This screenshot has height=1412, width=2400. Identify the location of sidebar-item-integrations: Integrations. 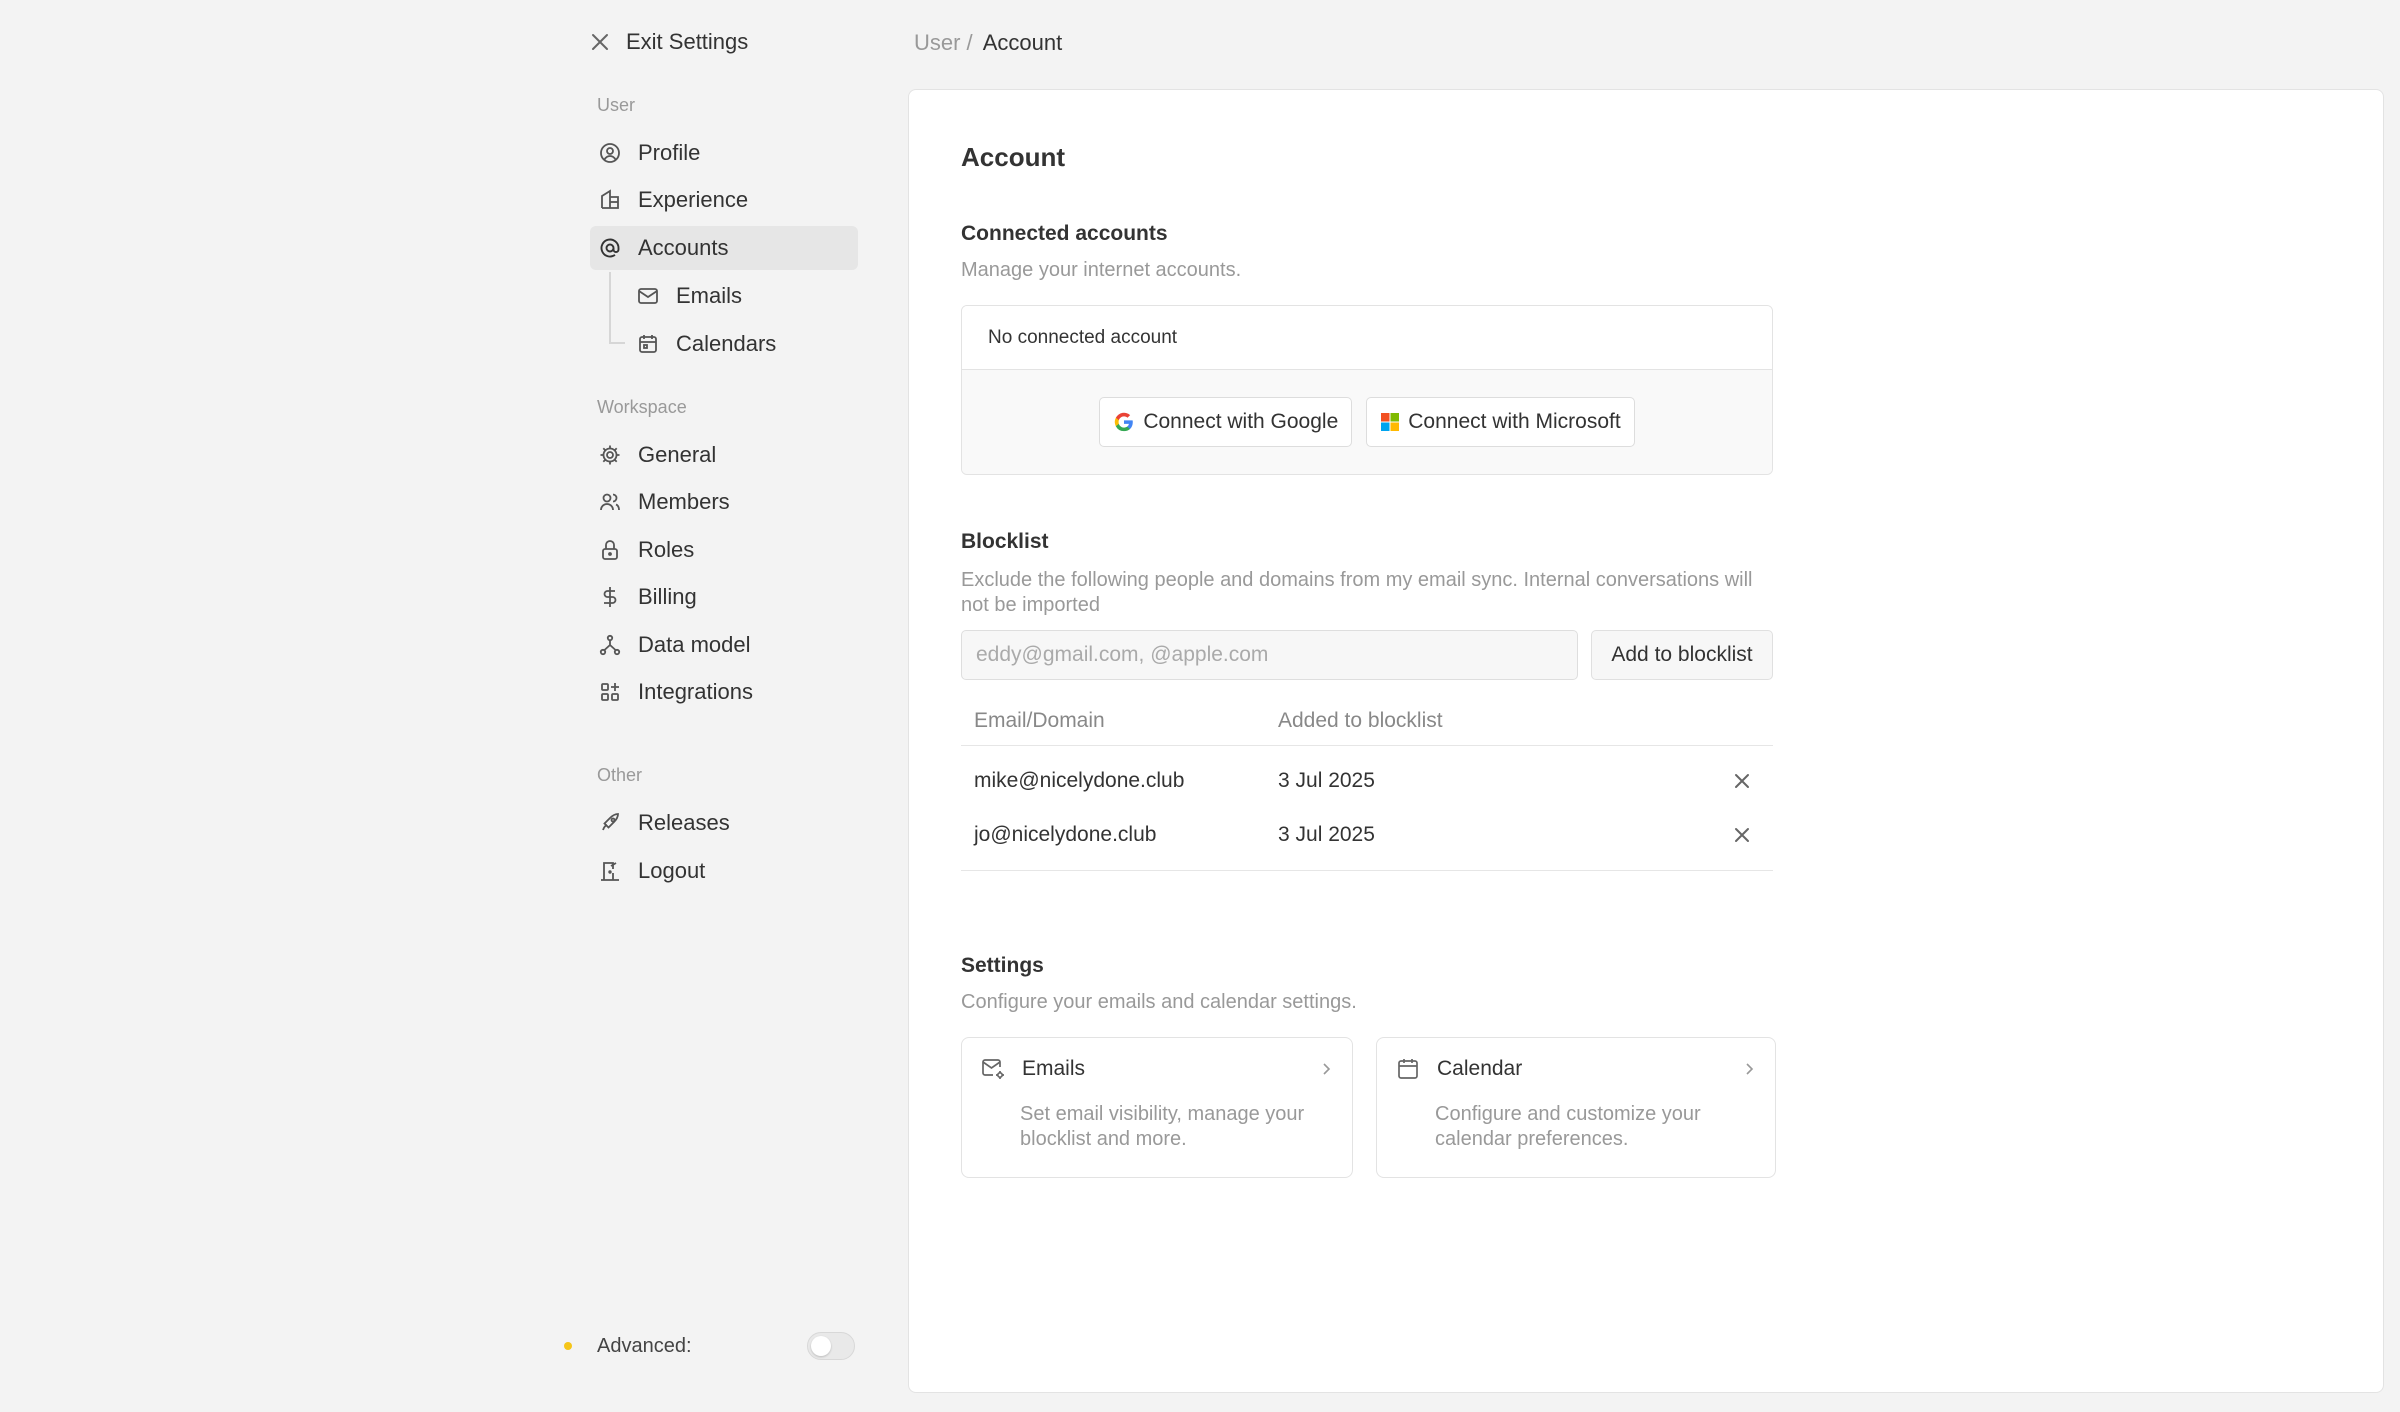
(724, 692).